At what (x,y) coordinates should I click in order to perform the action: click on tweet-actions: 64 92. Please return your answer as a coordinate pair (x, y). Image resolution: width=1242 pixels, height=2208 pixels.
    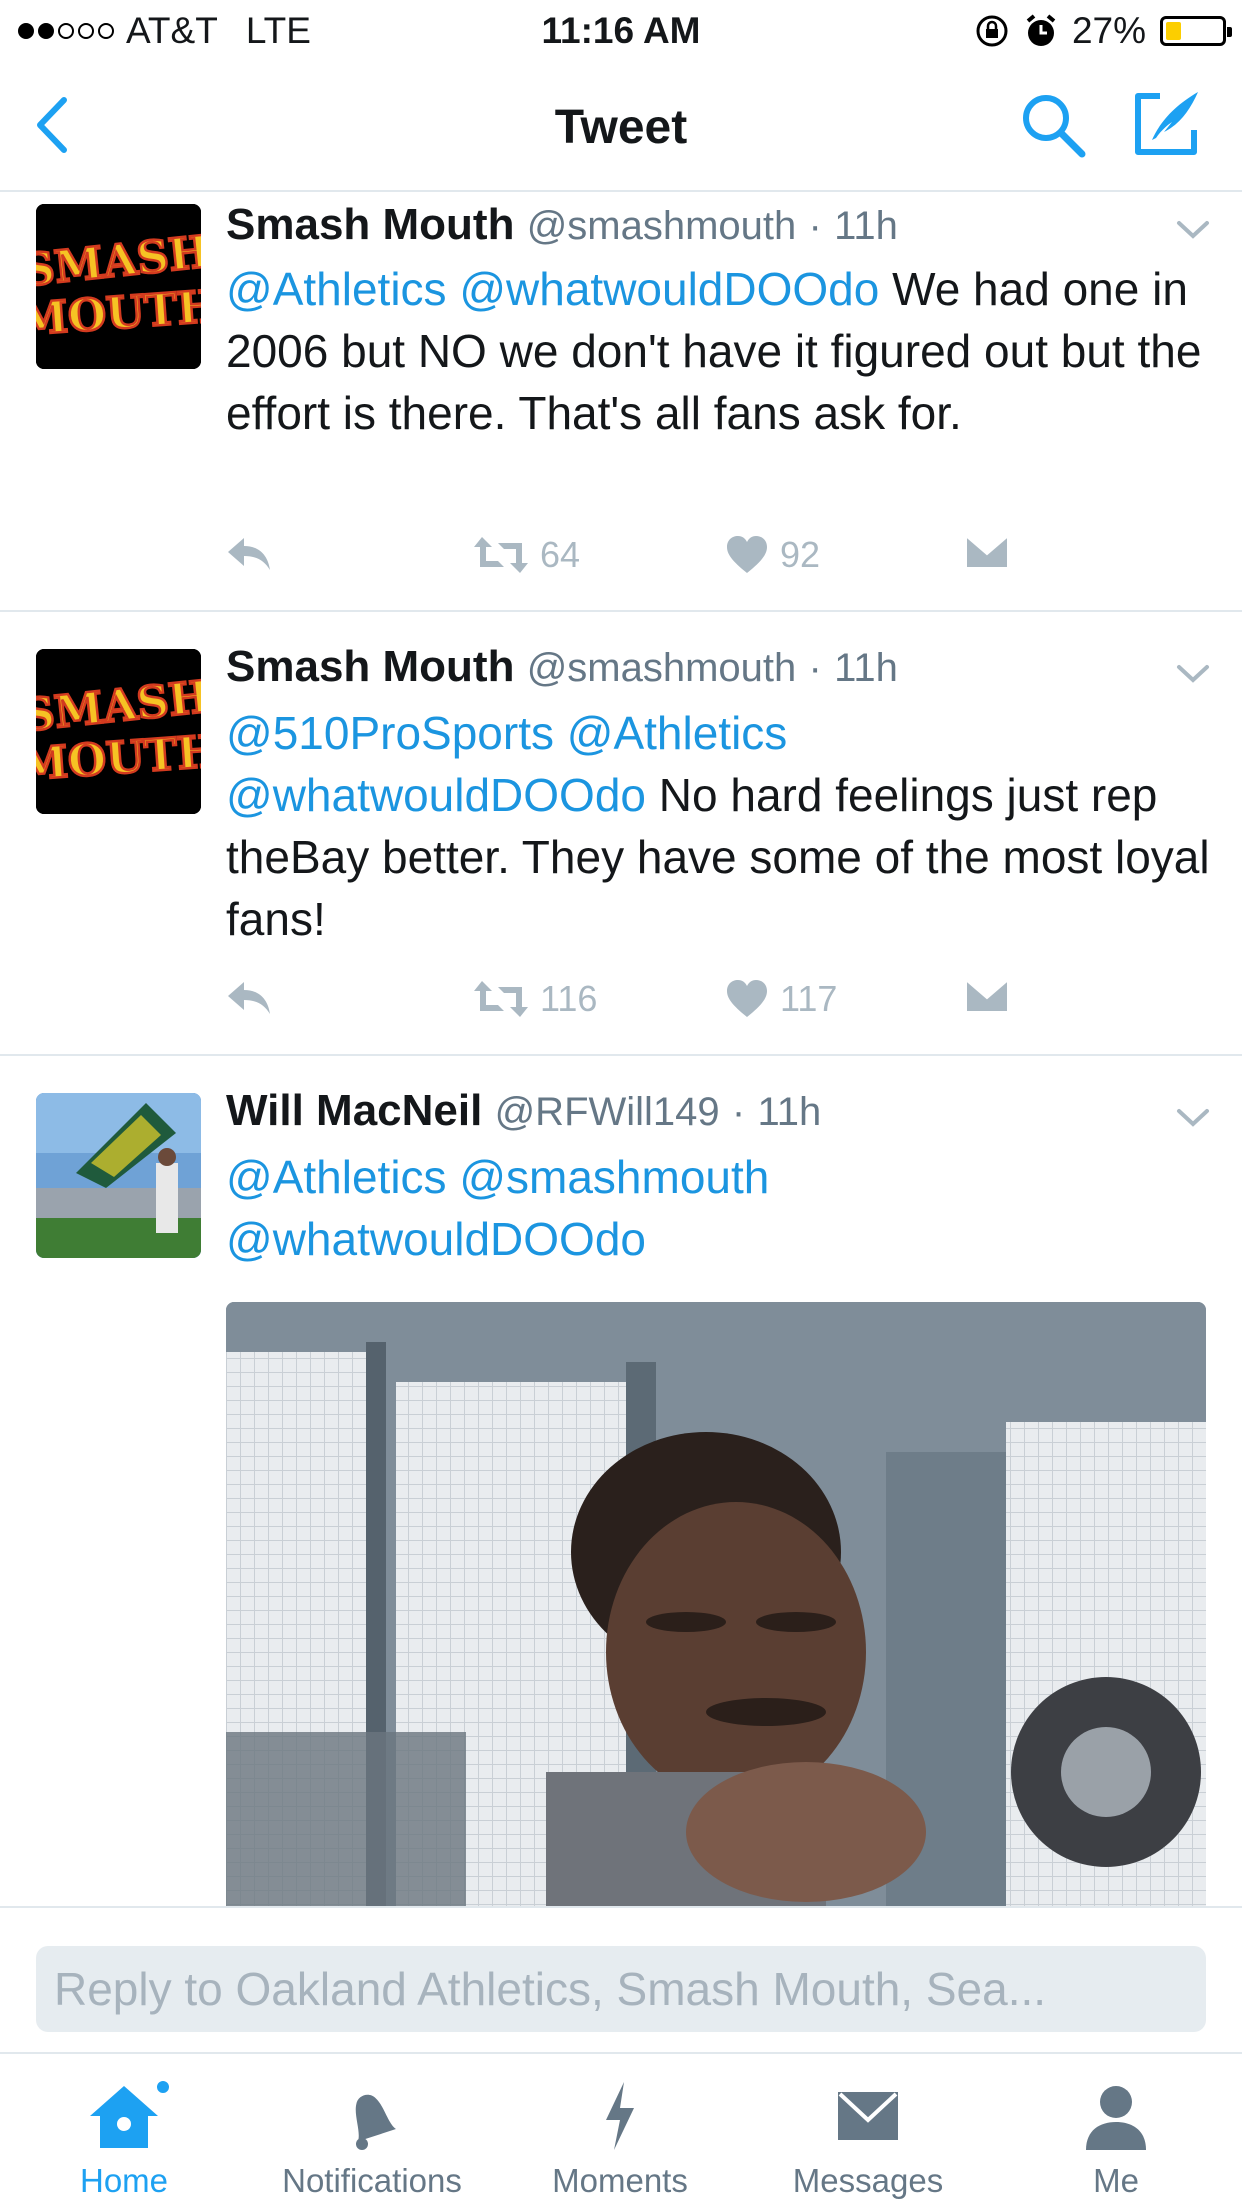
    Looking at the image, I should click on (721, 559).